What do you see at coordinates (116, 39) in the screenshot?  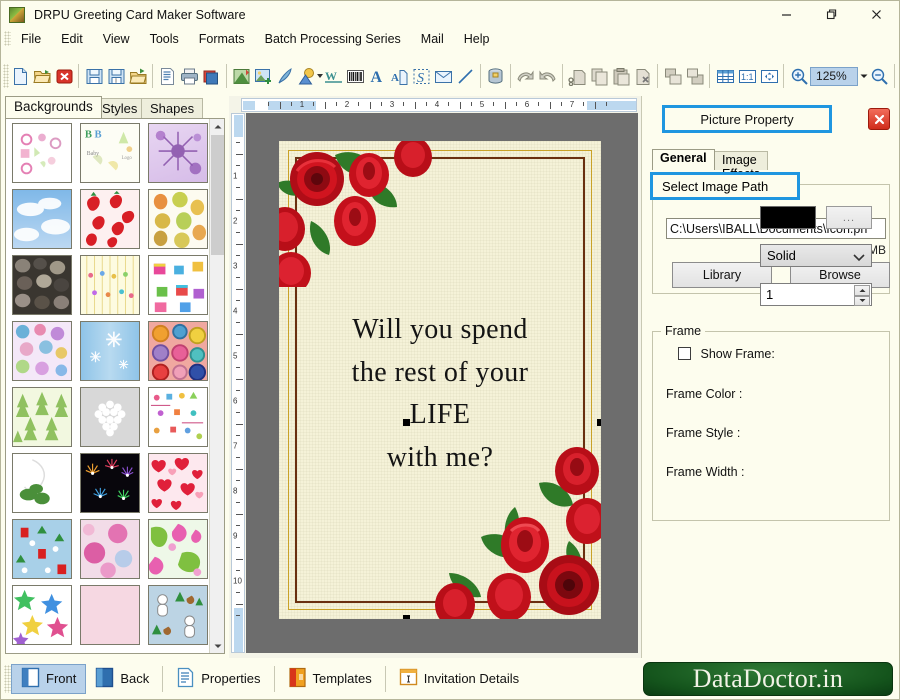 I see `menu-view: View` at bounding box center [116, 39].